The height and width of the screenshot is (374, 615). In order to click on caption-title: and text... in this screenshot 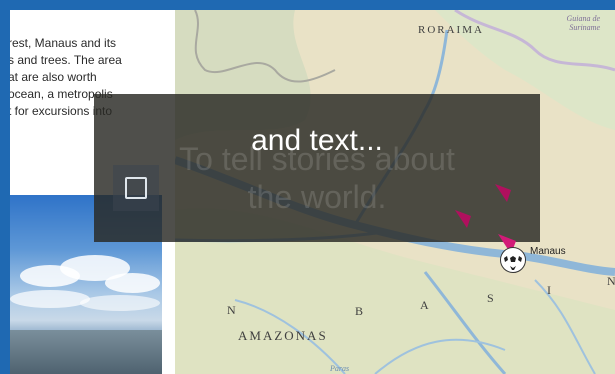, I will do `click(317, 140)`.